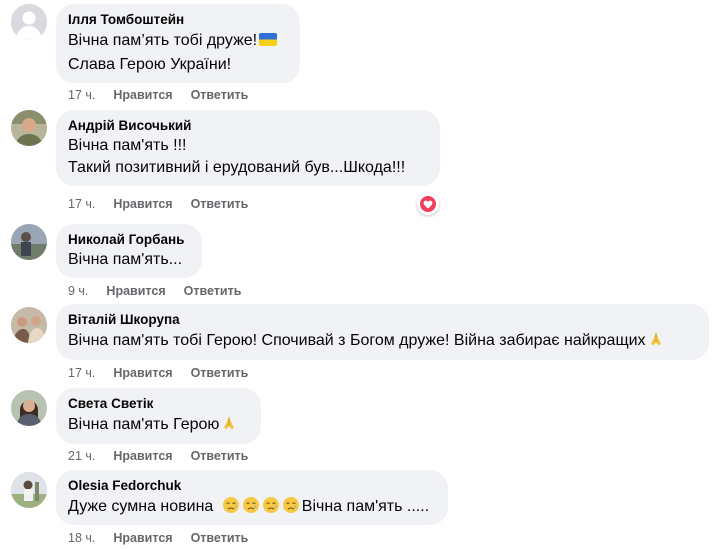  Describe the element at coordinates (129, 240) in the screenshot. I see `comment-author: Николай Горбань` at that location.